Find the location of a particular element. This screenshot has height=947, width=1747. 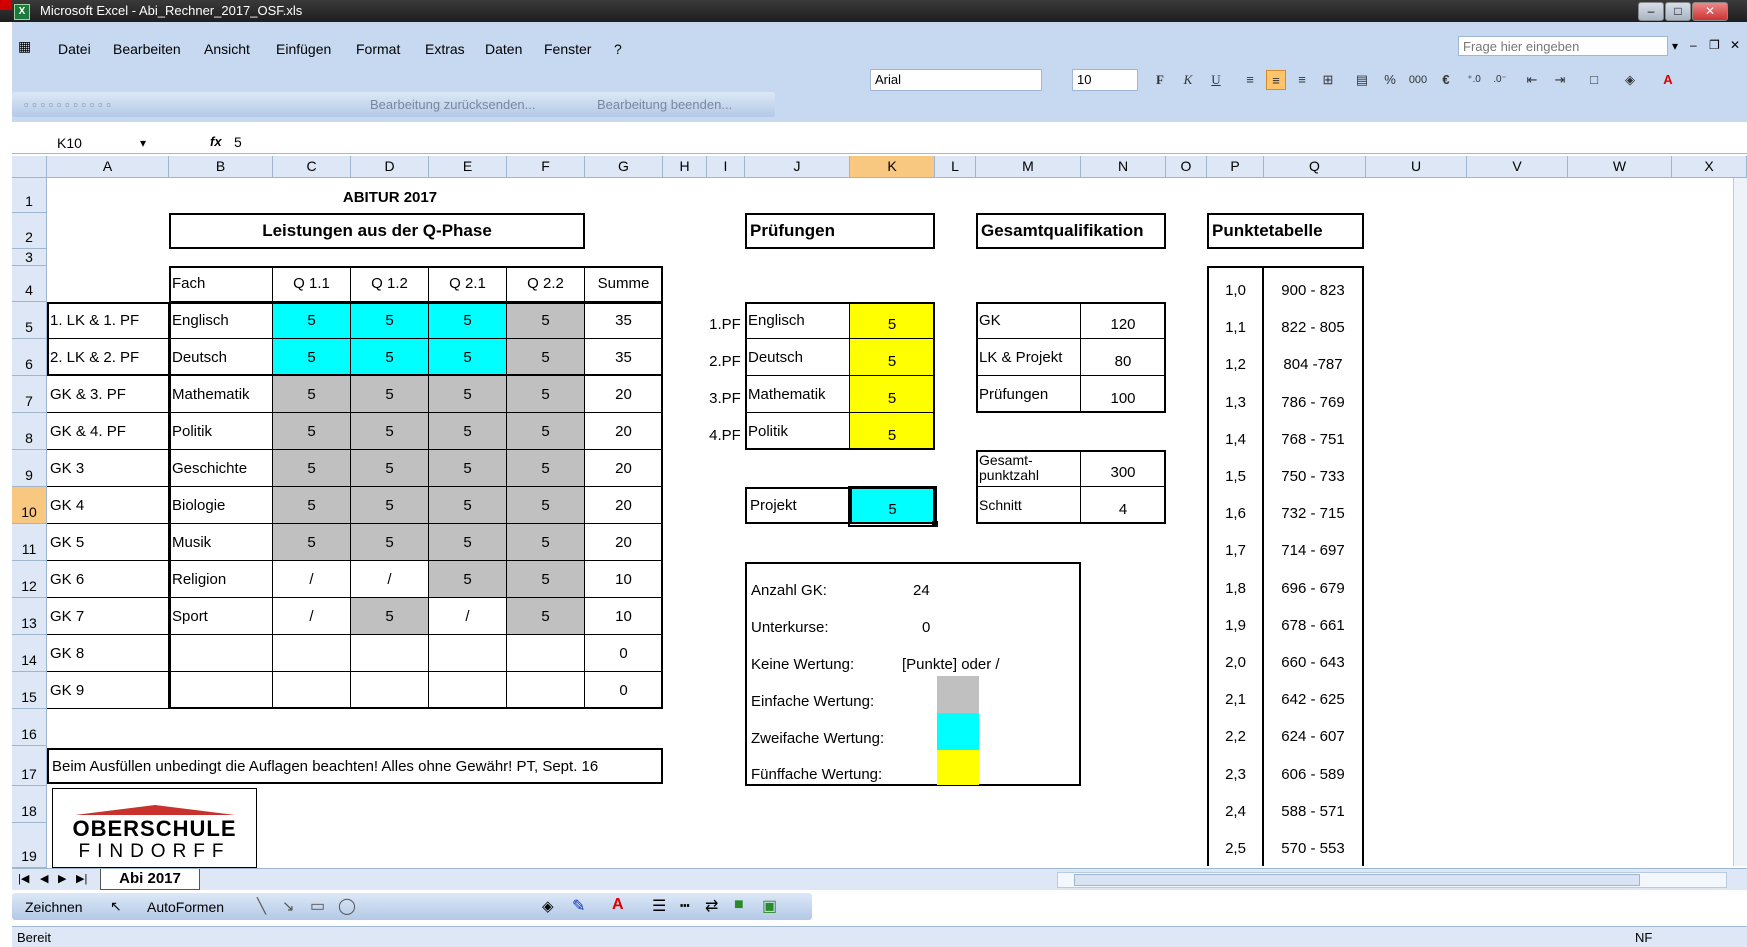

course-type: 2. LK & 2. PF is located at coordinates (108, 357).